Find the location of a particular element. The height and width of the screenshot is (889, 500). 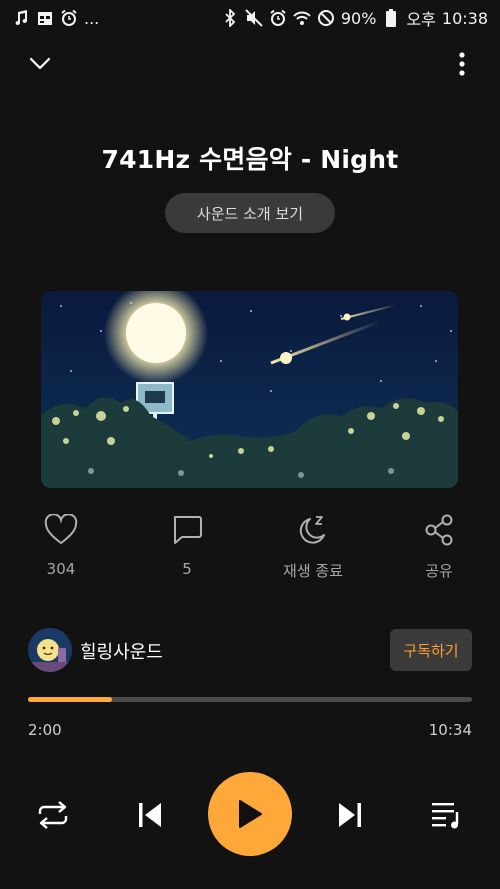

channel-name: 힐링사운드 is located at coordinates (121, 651).